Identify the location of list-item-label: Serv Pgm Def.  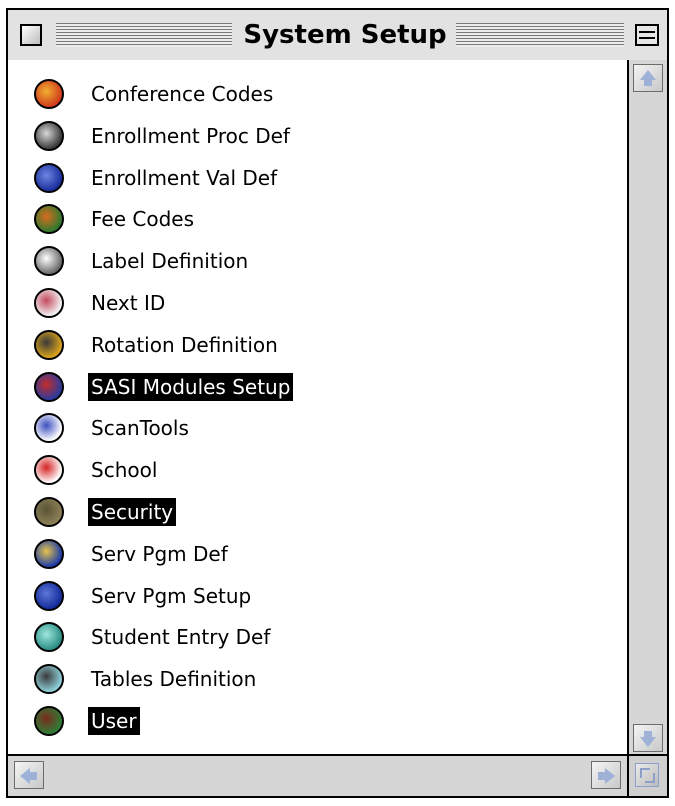
(159, 553).